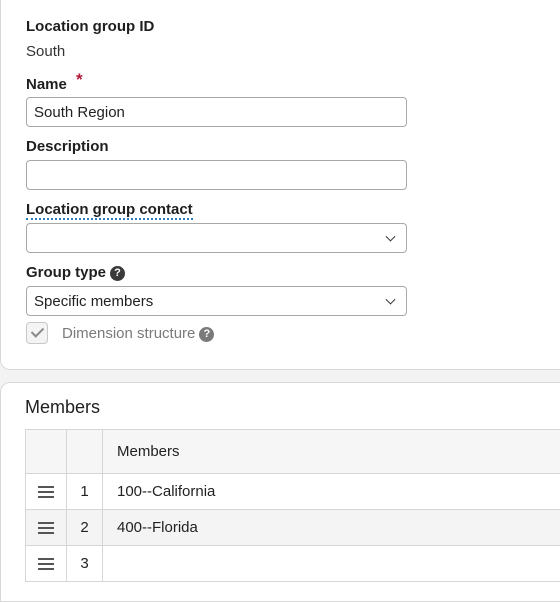 The height and width of the screenshot is (602, 560). Describe the element at coordinates (331, 452) in the screenshot. I see `members-column-header: Members` at that location.